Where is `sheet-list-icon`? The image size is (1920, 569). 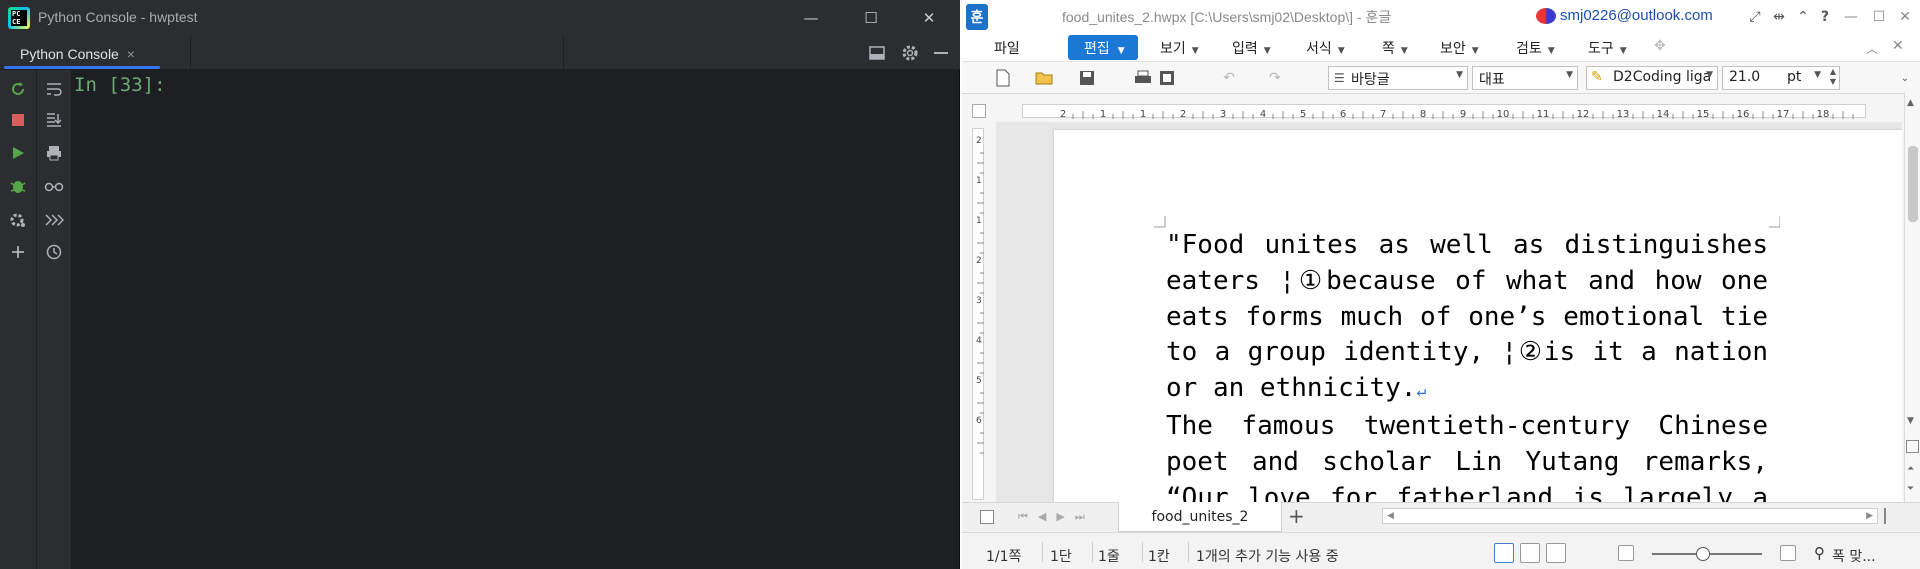
sheet-list-icon is located at coordinates (987, 517).